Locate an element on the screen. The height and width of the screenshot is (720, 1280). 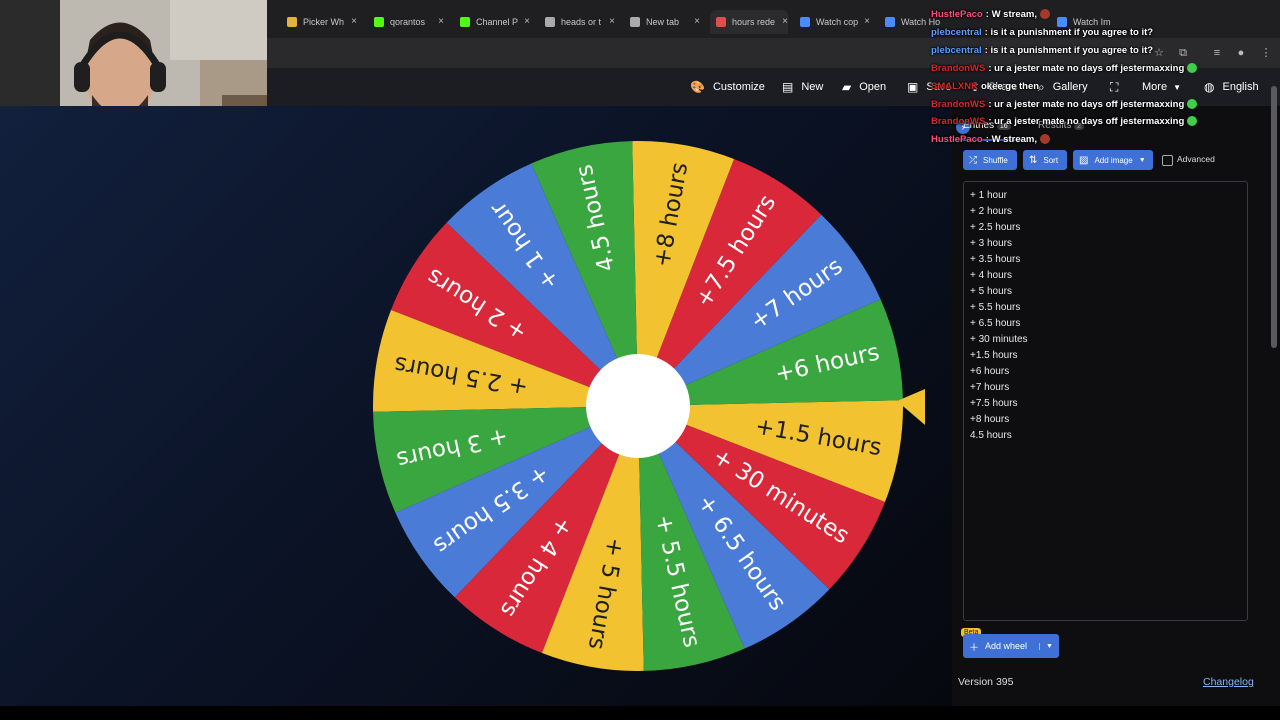
tab-label: New tab is located at coordinates (663, 22).